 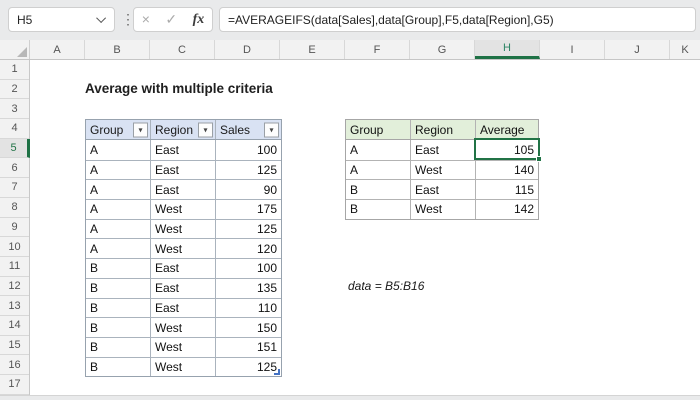 I want to click on column-header-C: C, so click(x=182, y=49).